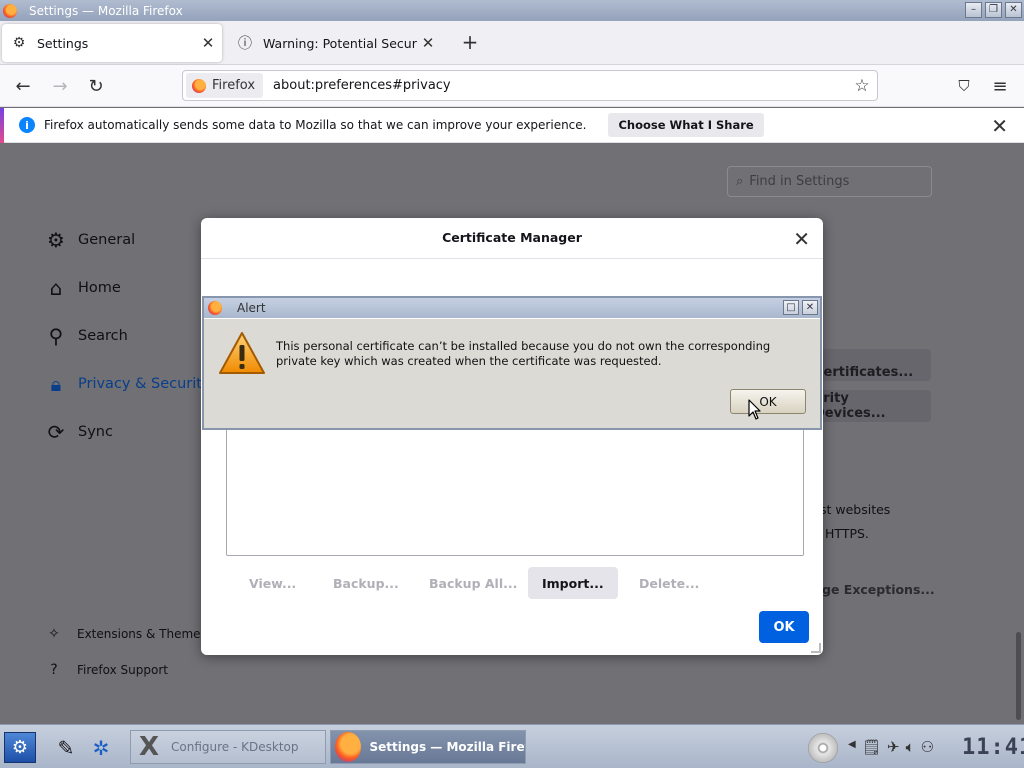 Image resolution: width=1024 pixels, height=768 pixels. Describe the element at coordinates (784, 627) in the screenshot. I see `ok-button: OK` at that location.